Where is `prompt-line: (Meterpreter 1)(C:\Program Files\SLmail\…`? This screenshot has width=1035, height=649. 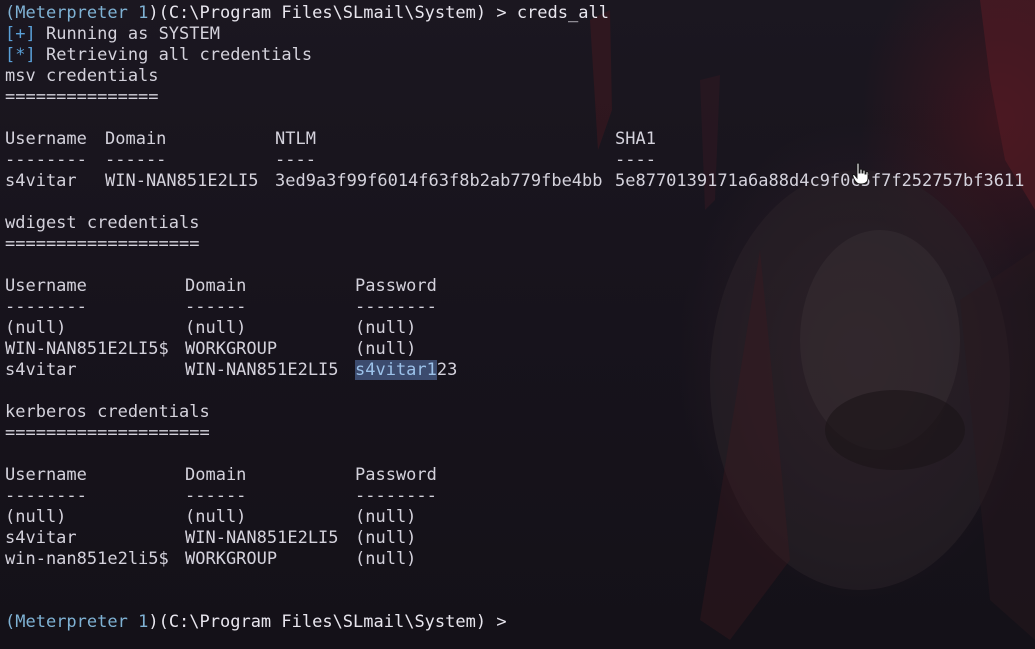
prompt-line: (Meterpreter 1)(C:\Program Files\SLmail\… is located at coordinates (307, 13).